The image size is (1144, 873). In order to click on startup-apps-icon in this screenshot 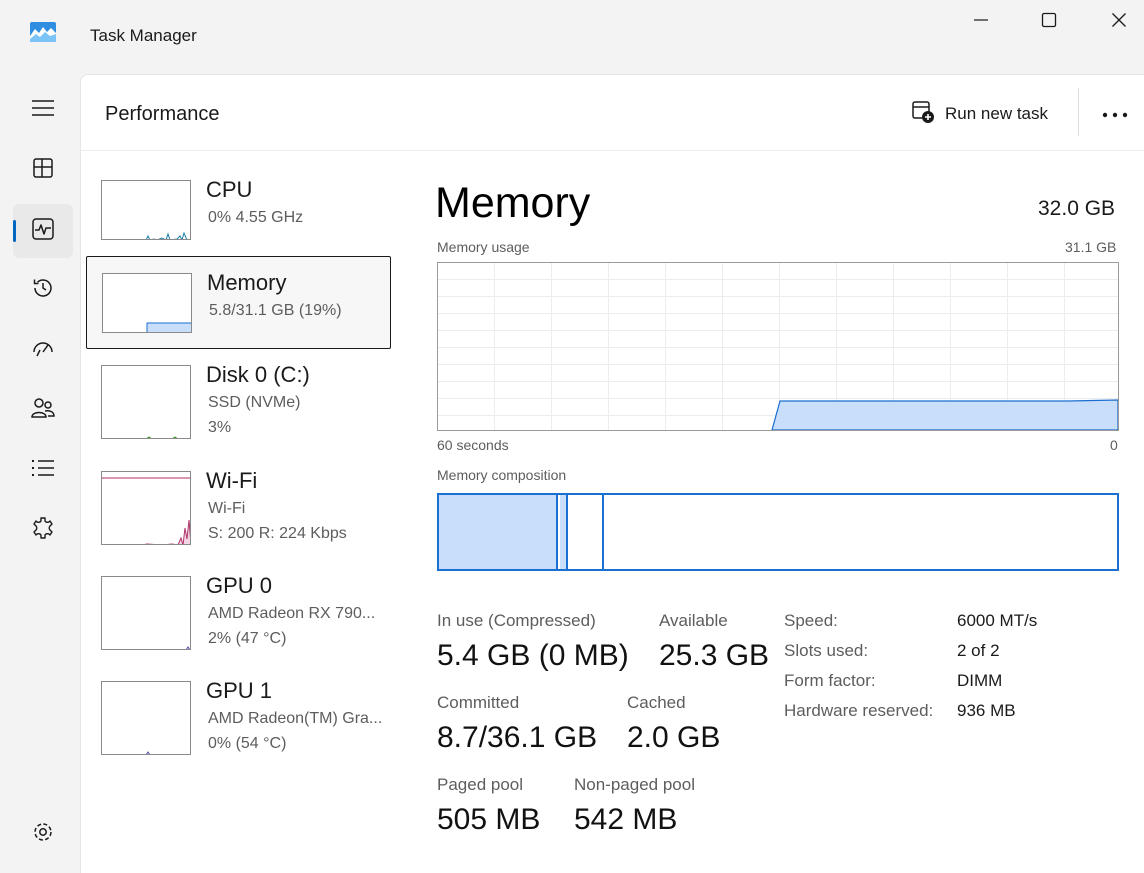, I will do `click(43, 350)`.